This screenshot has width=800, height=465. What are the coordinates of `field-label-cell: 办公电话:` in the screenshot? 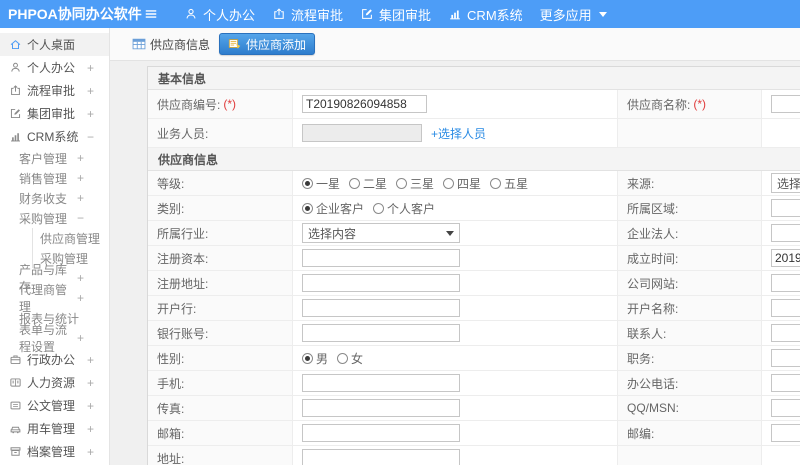 It's located at (690, 383).